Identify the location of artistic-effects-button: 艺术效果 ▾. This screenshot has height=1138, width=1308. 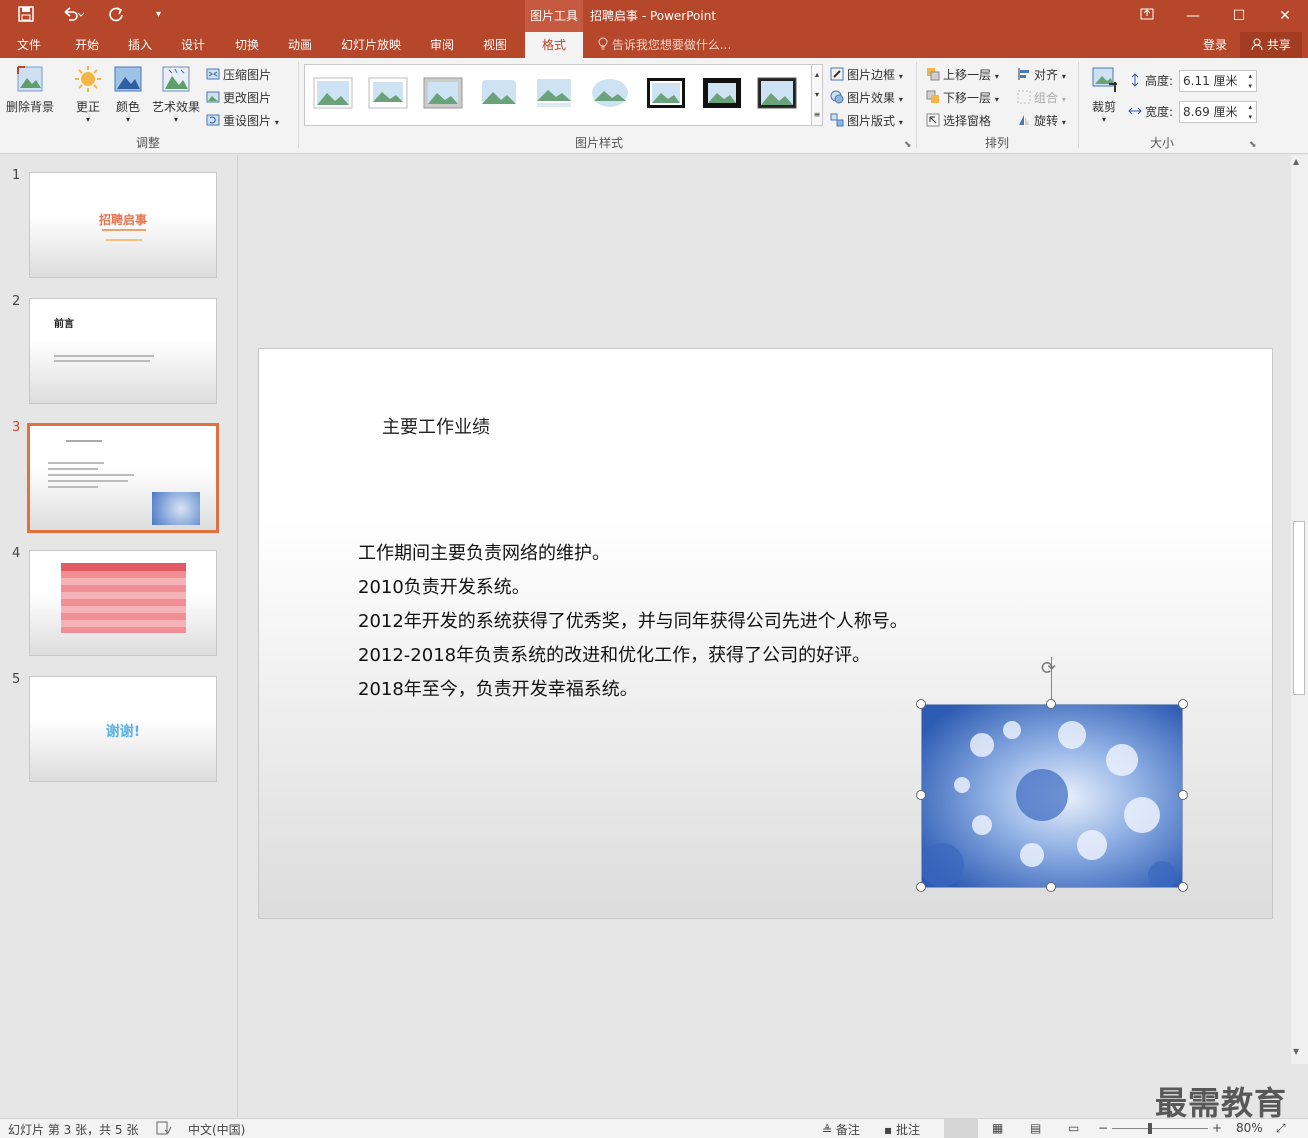
(176, 94).